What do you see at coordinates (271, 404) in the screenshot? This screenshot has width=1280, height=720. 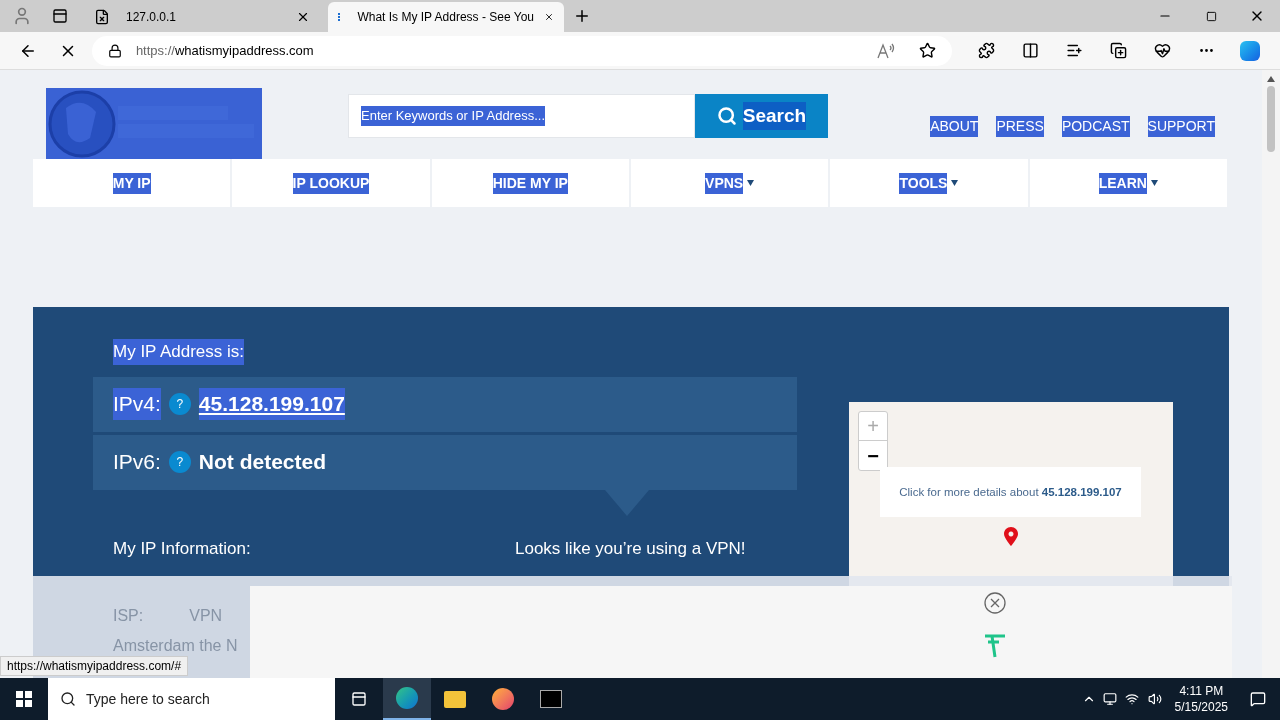 I see `ip-value: 45.128.199.107` at bounding box center [271, 404].